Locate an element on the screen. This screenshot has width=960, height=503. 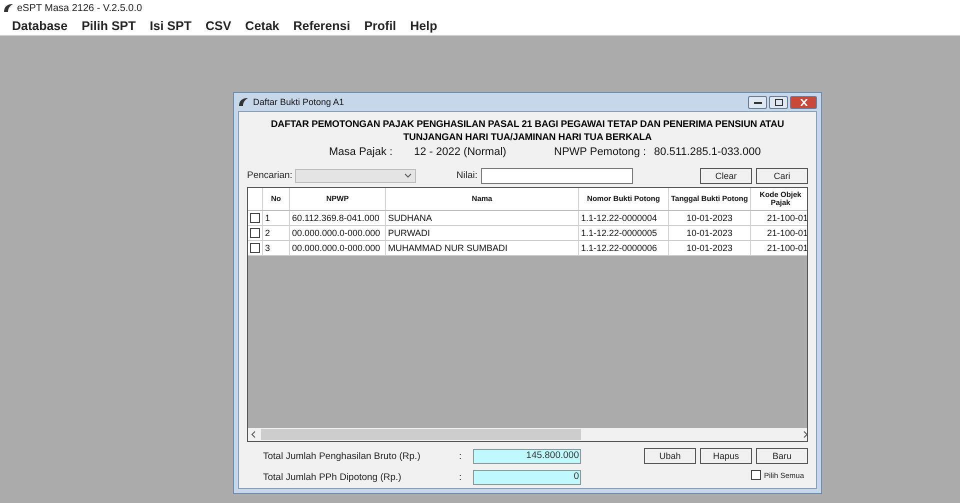
table-cell: 2 is located at coordinates (276, 233).